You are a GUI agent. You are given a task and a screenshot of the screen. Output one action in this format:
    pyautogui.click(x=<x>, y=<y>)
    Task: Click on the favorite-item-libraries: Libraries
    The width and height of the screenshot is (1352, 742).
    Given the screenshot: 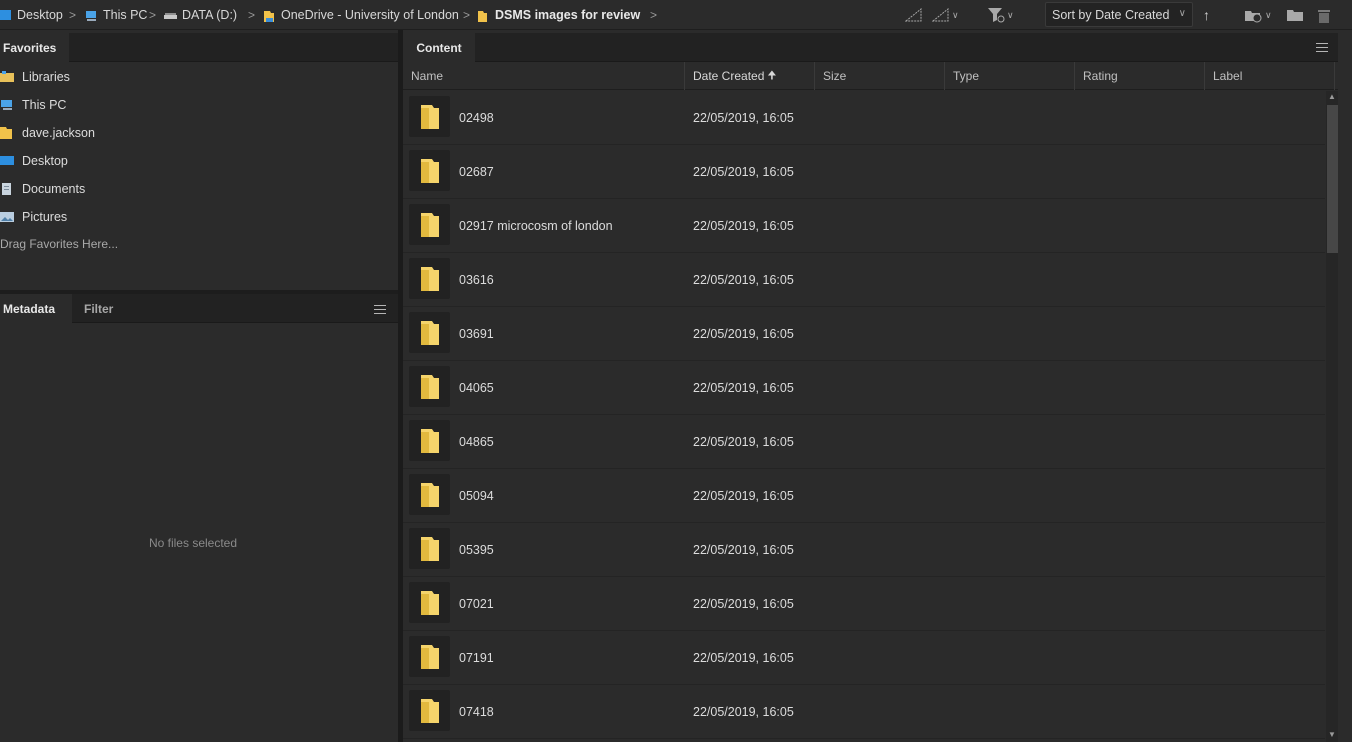 What is the action you would take?
    pyautogui.click(x=199, y=77)
    